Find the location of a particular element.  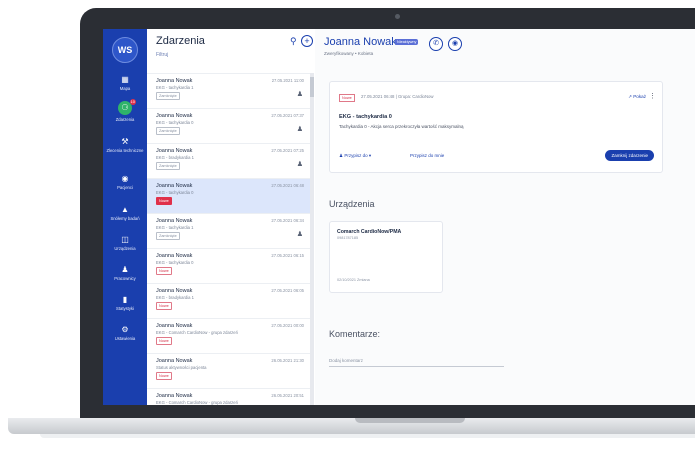

chevron-down-icon: ▾ is located at coordinates (370, 155).